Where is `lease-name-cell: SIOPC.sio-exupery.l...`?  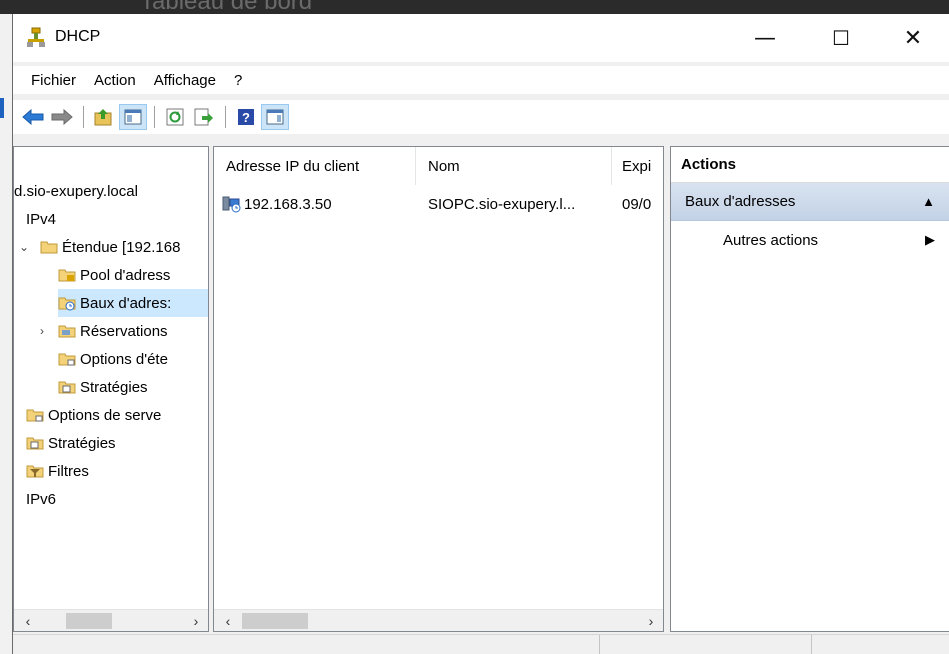
lease-name-cell: SIOPC.sio-exupery.l... is located at coordinates (501, 204).